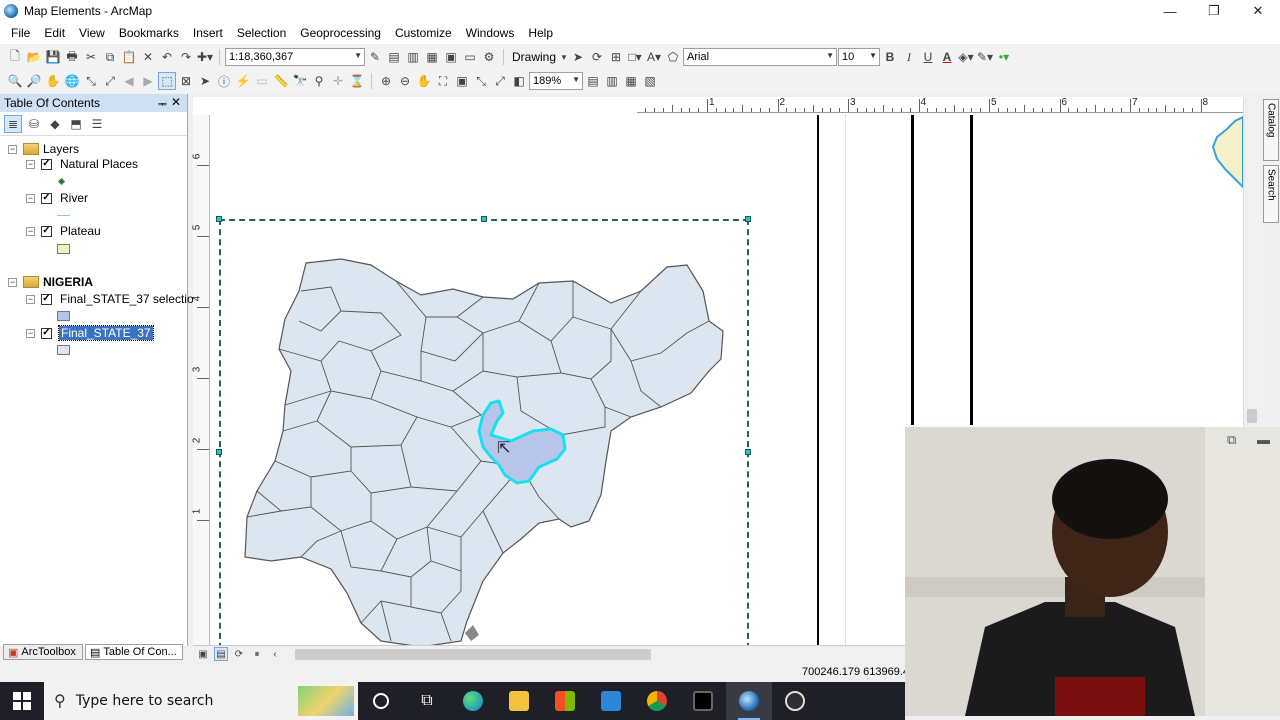 Image resolution: width=1280 pixels, height=720 pixels. What do you see at coordinates (72, 81) in the screenshot?
I see `full-extent-icon: 🌐` at bounding box center [72, 81].